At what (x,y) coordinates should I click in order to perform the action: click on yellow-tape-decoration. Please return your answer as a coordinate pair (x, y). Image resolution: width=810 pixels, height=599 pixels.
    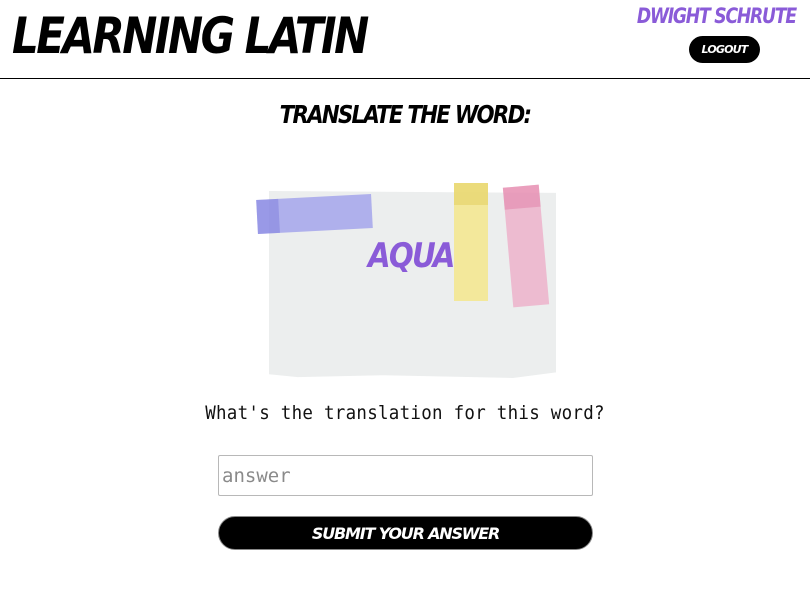
    Looking at the image, I should click on (471, 242).